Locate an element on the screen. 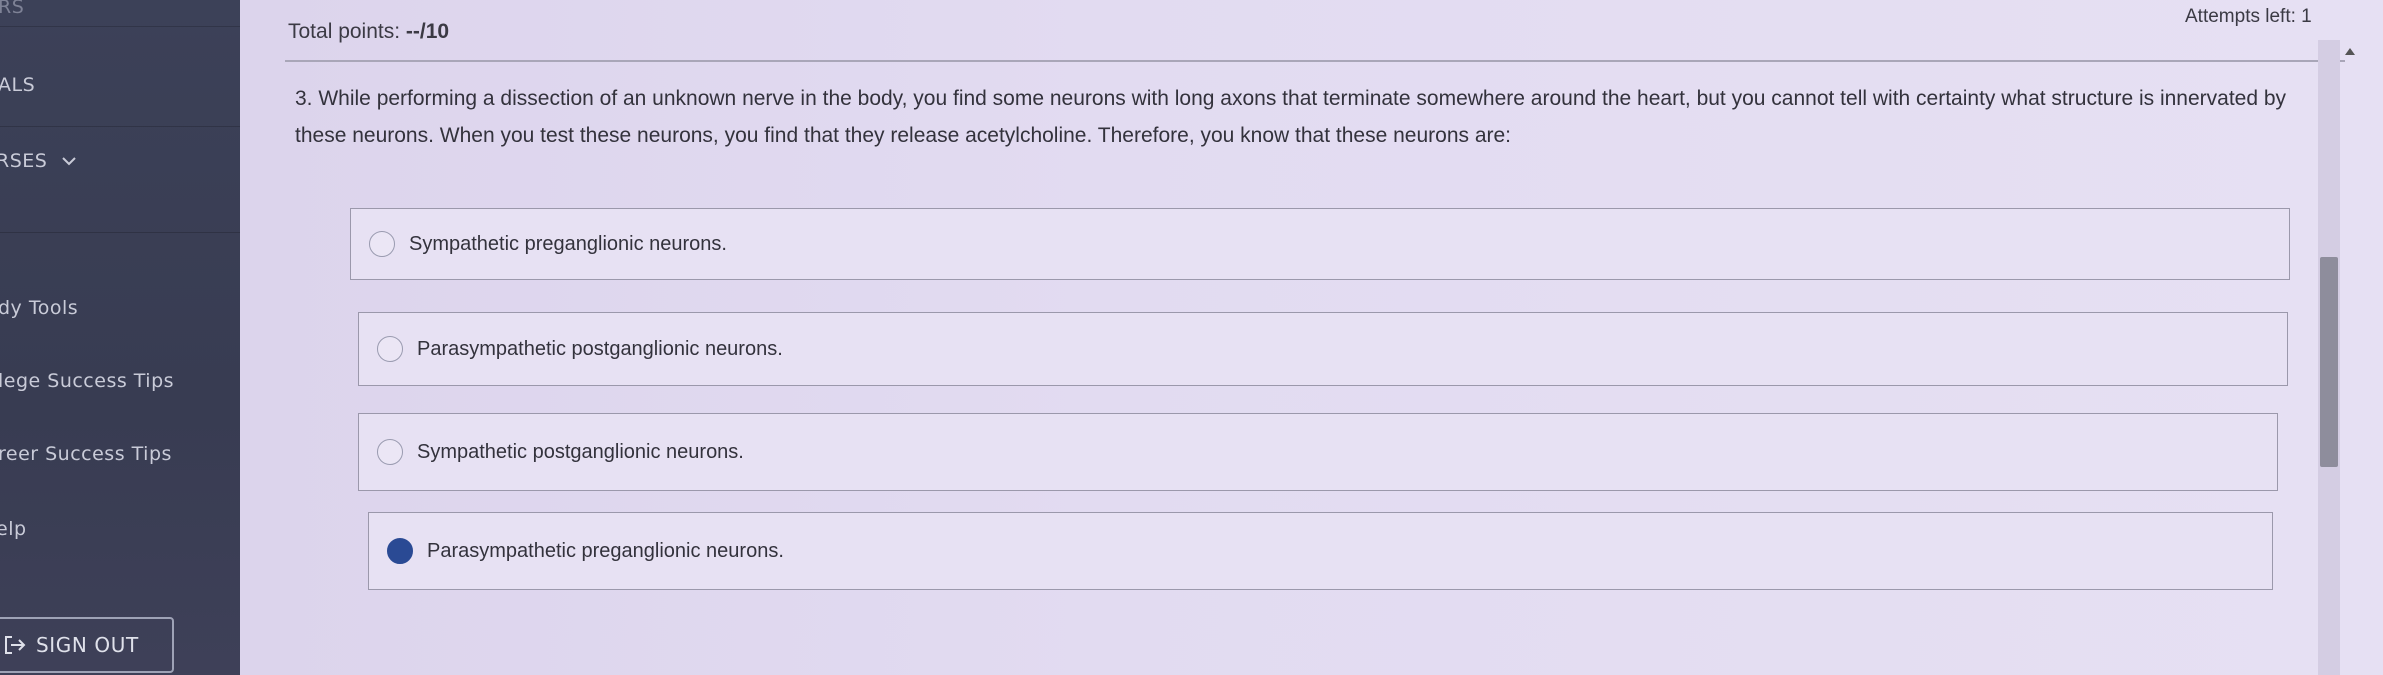 This screenshot has height=675, width=2383. sign-out-icon is located at coordinates (15, 645).